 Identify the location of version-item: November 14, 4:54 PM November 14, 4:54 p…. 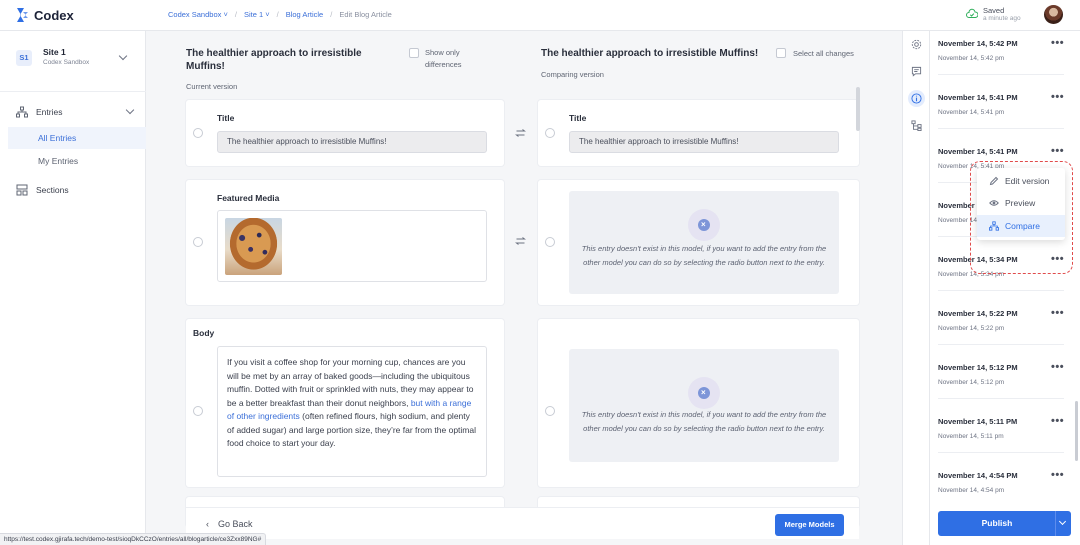
(1003, 481).